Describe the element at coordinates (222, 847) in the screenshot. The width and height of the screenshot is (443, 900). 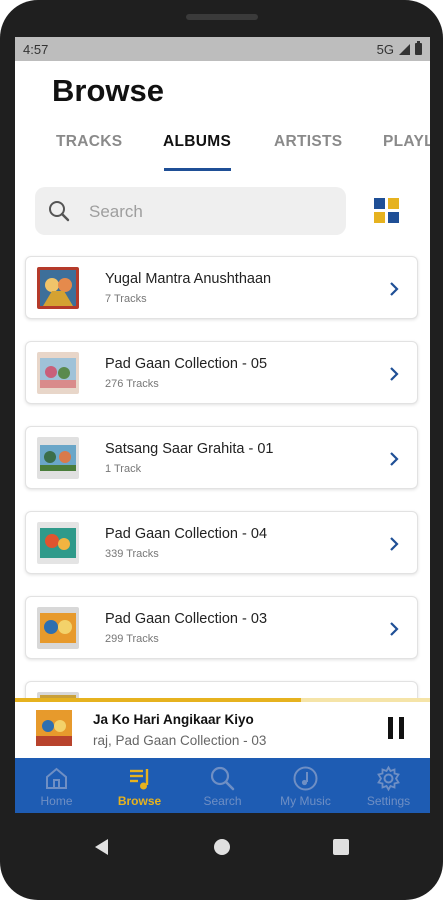
I see `home-button-icon` at that location.